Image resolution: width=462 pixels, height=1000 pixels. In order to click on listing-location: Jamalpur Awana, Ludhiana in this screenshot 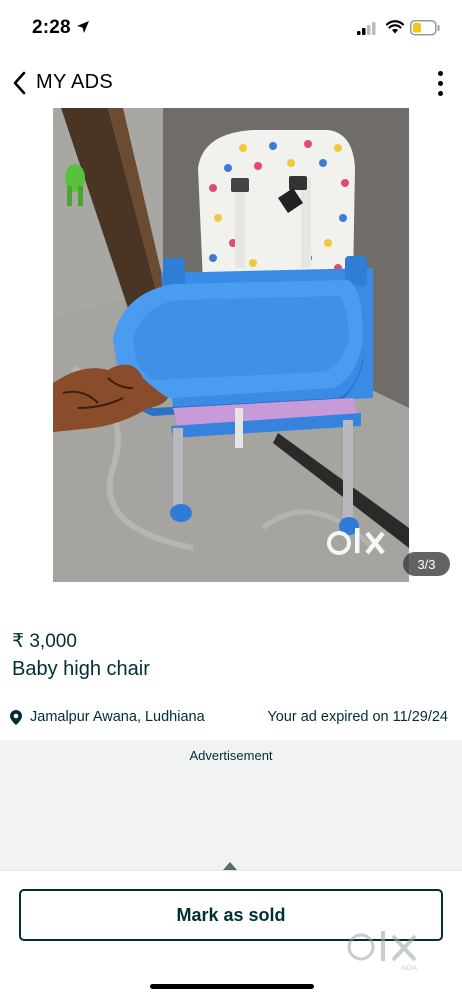, I will do `click(117, 717)`.